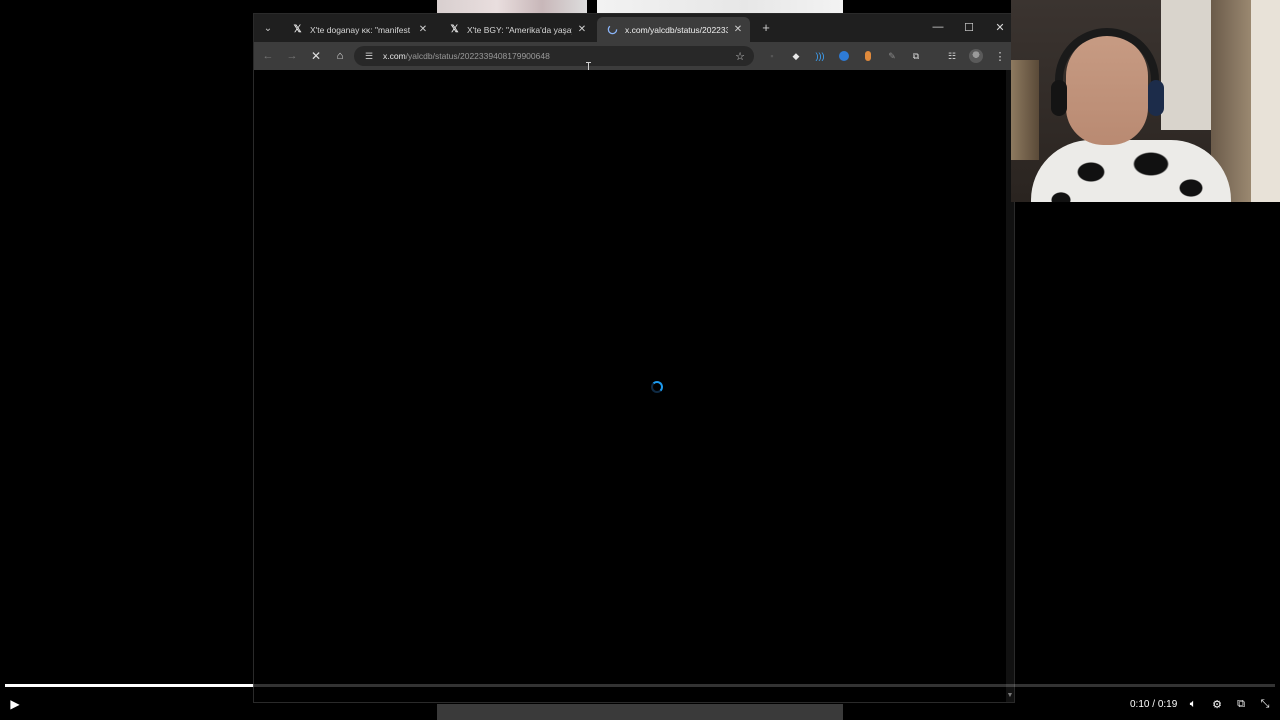 This screenshot has width=1280, height=720. Describe the element at coordinates (938, 27) in the screenshot. I see `minimize-icon: —` at that location.